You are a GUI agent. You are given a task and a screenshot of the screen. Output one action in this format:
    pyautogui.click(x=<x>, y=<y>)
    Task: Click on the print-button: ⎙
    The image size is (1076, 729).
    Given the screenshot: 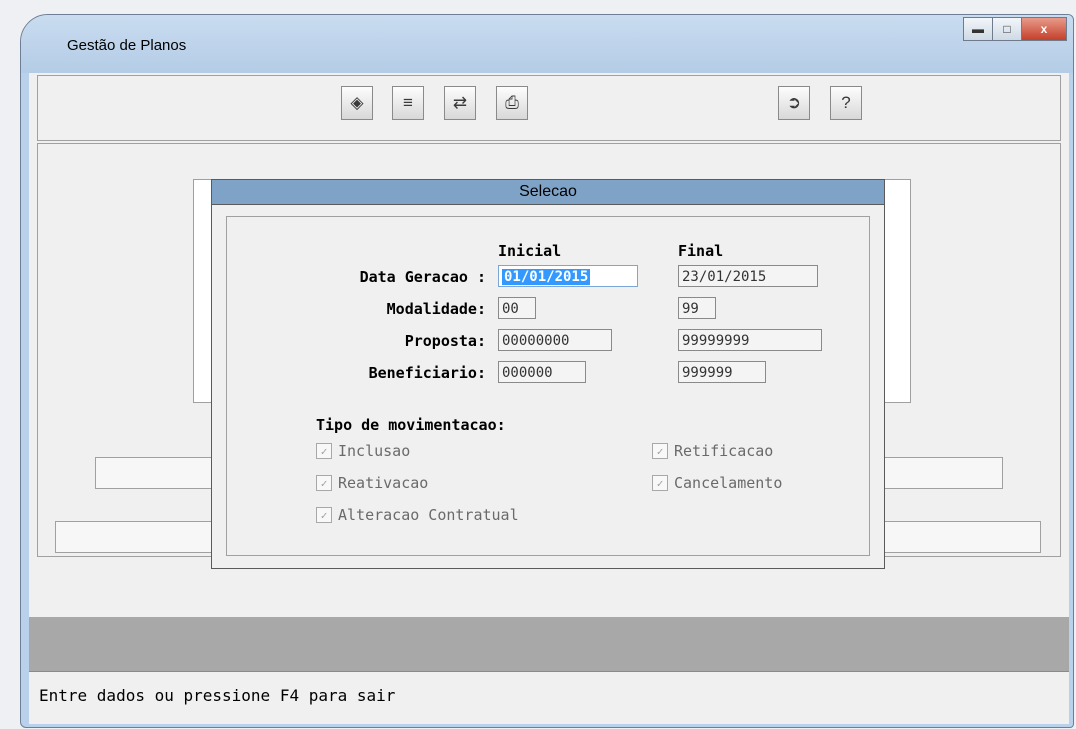 What is the action you would take?
    pyautogui.click(x=512, y=103)
    